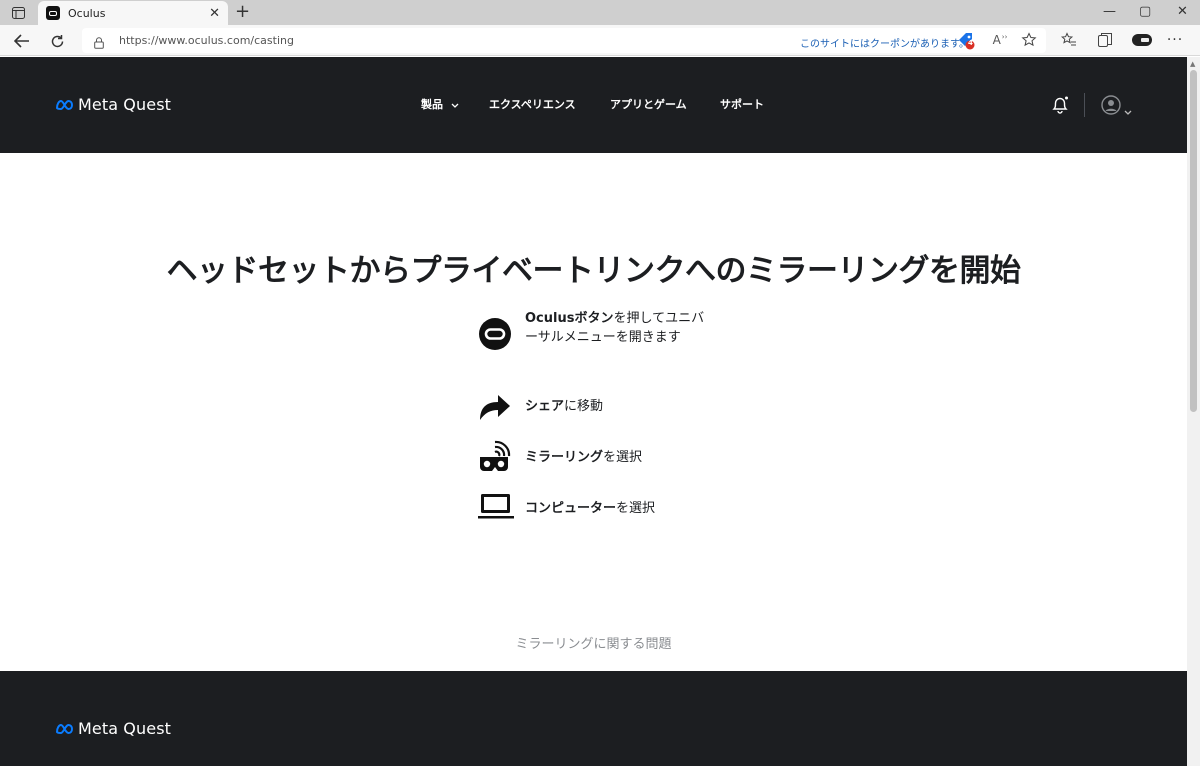 This screenshot has width=1200, height=766. I want to click on notification-bell-icon, so click(1060, 105).